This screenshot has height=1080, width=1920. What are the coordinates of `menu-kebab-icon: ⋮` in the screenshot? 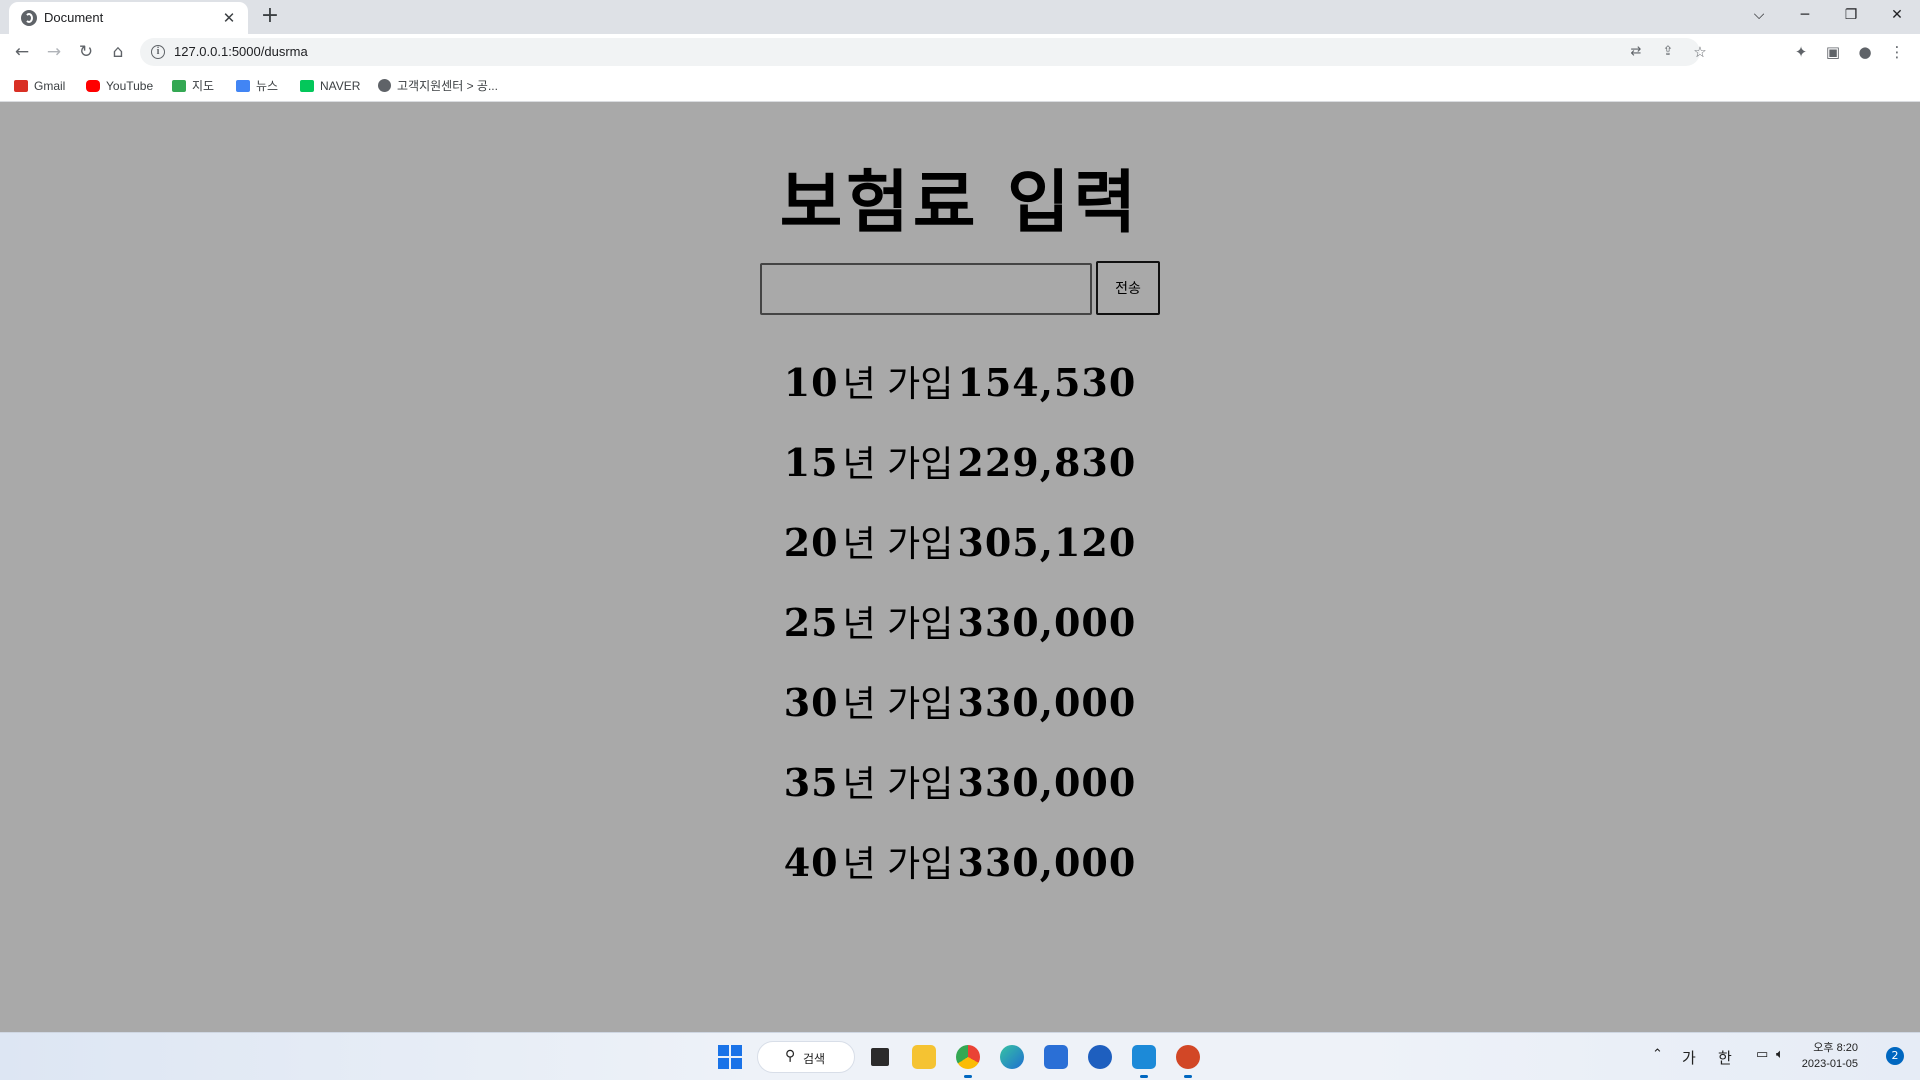 It's located at (1897, 52).